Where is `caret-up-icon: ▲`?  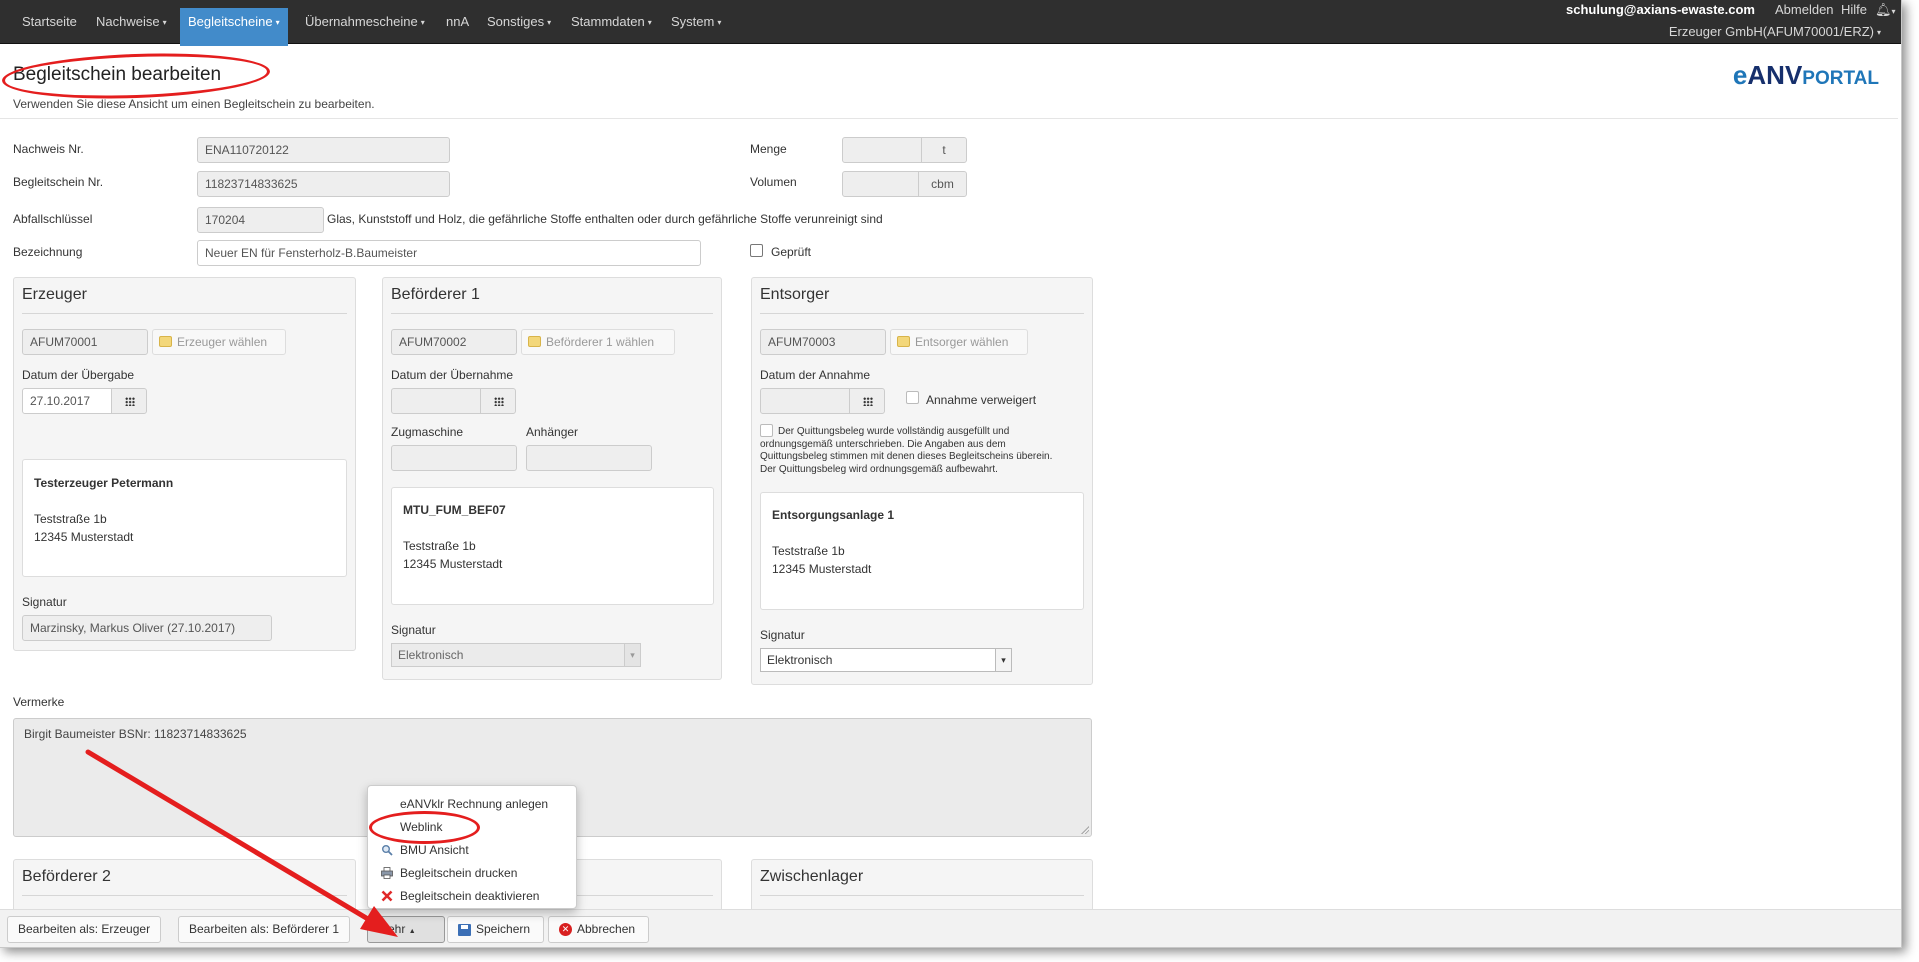
caret-up-icon: ▲ is located at coordinates (412, 931).